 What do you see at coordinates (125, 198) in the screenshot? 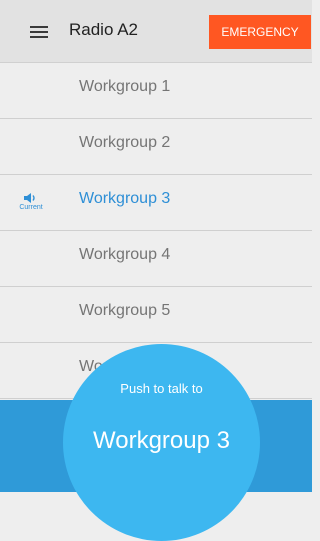
I see `workgroup-label: Workgroup 3` at bounding box center [125, 198].